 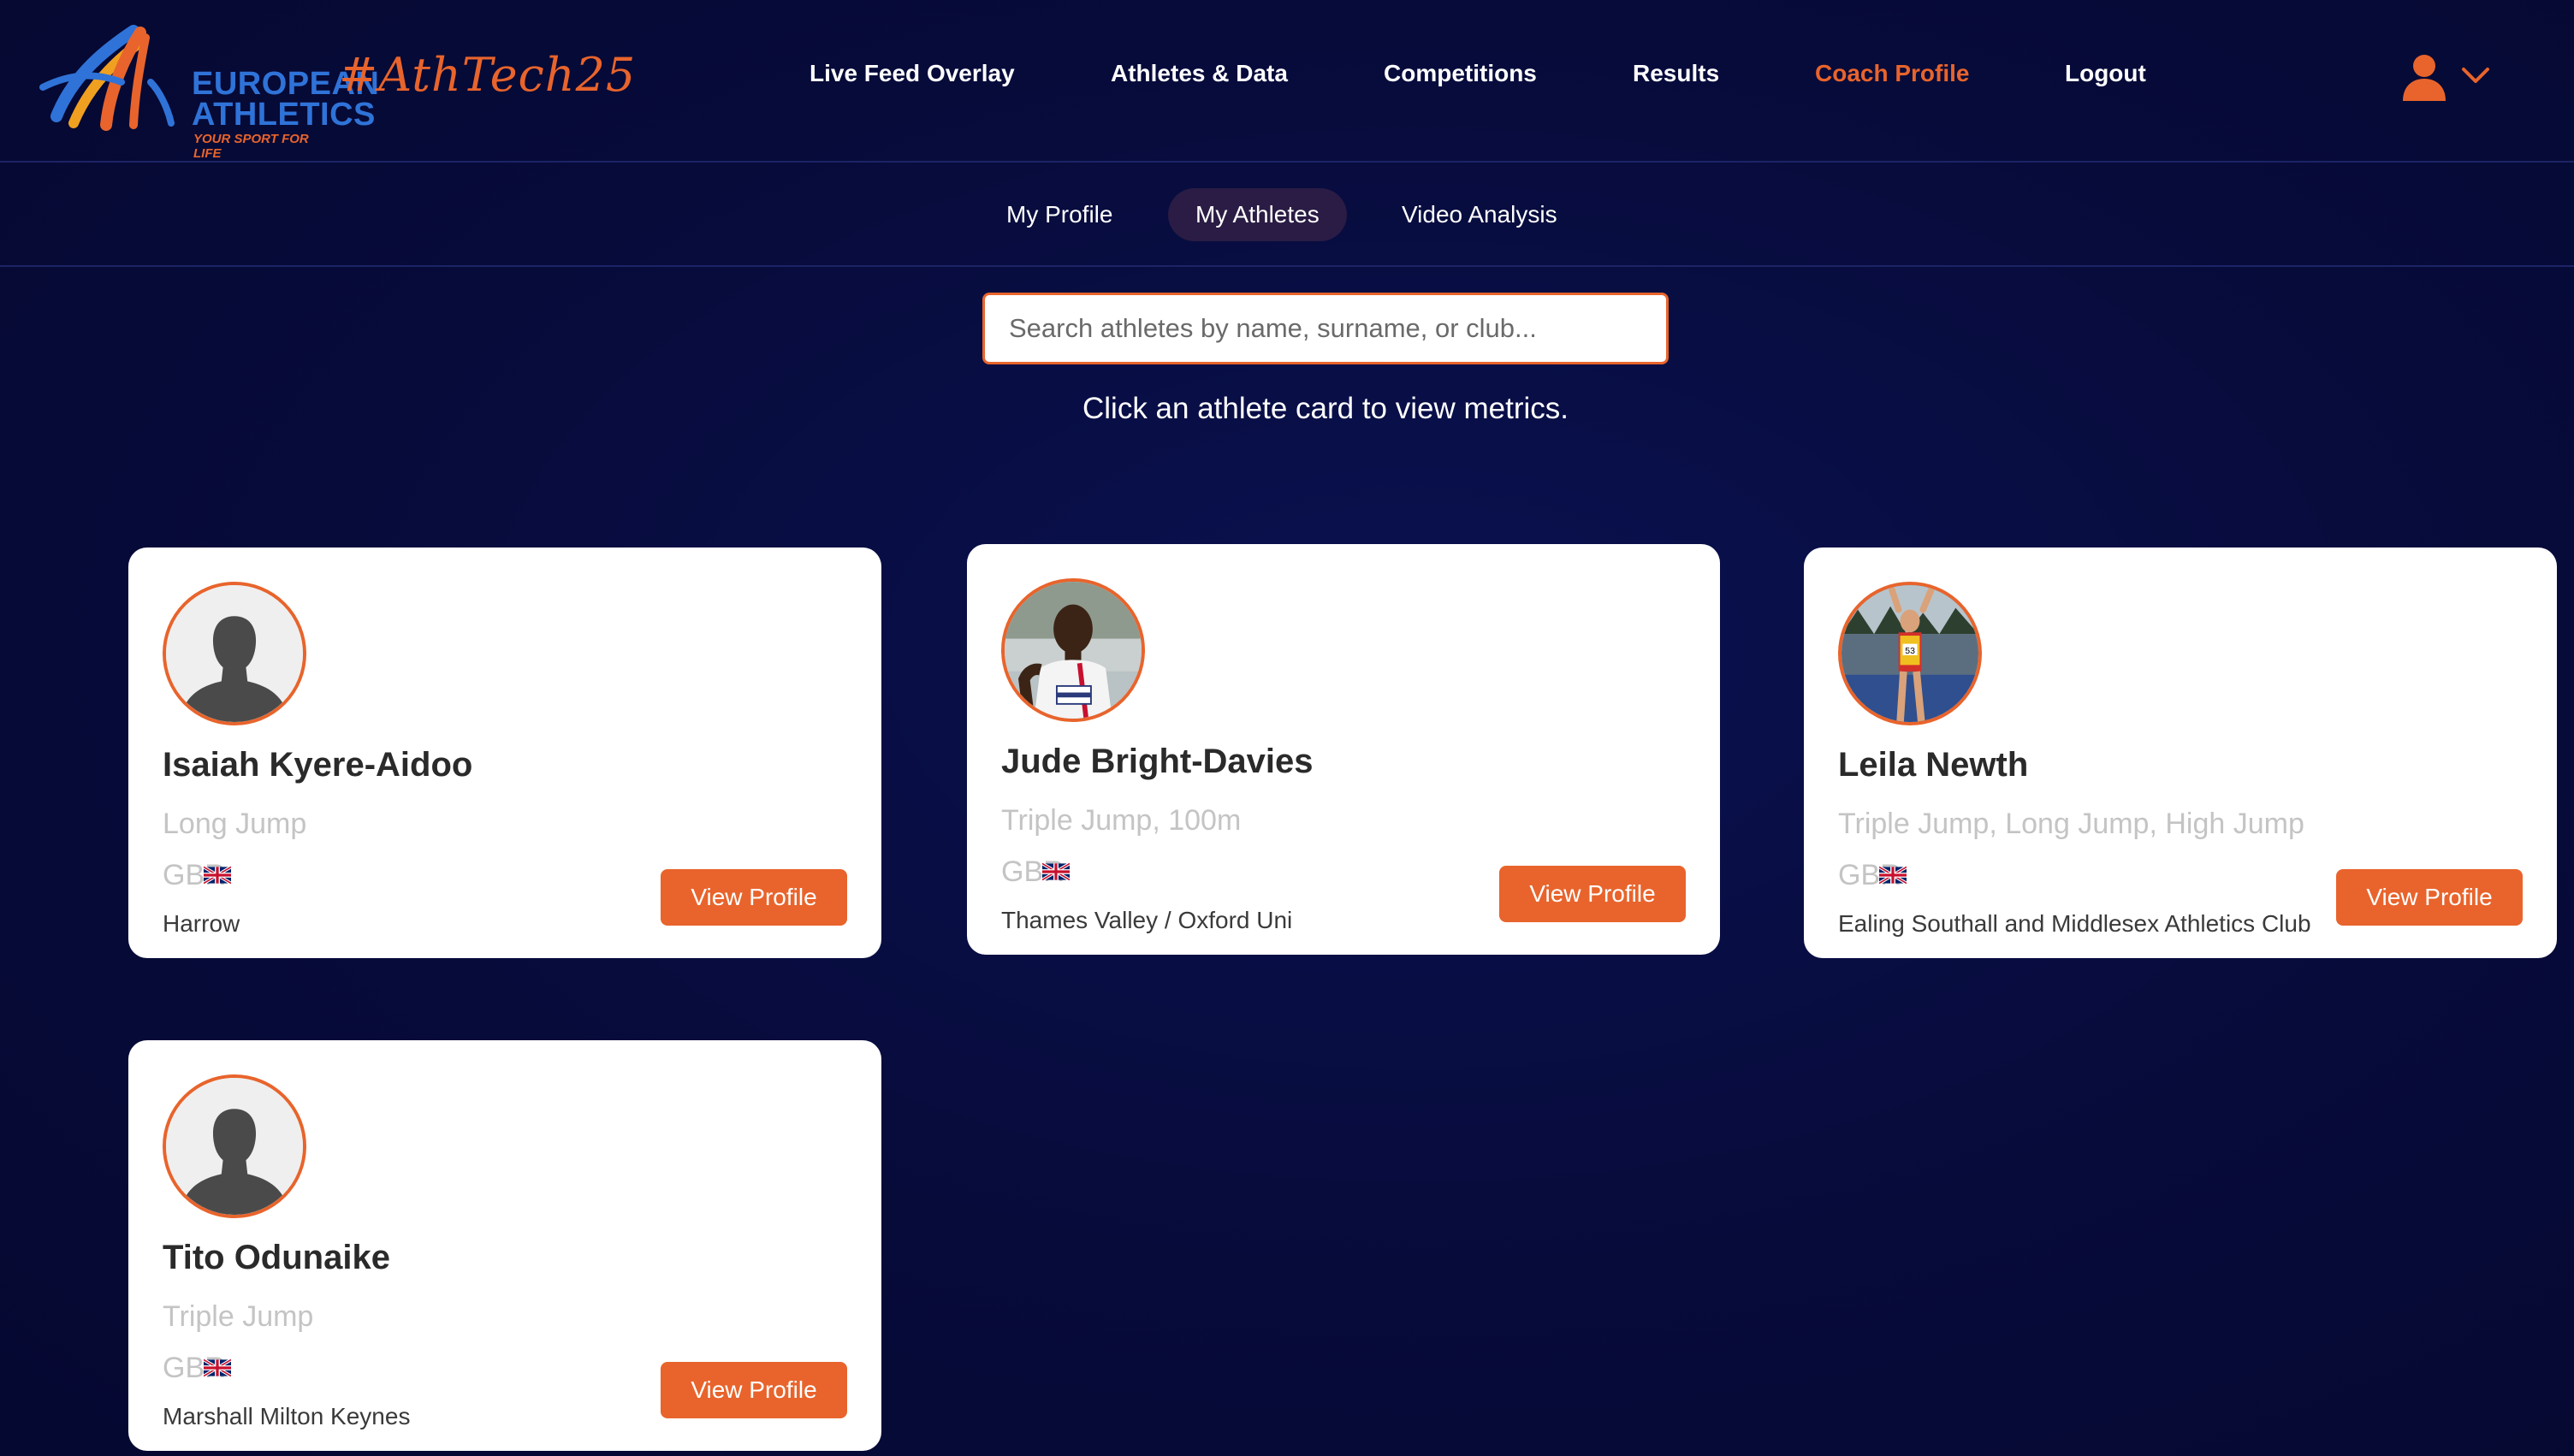 What do you see at coordinates (2071, 824) in the screenshot?
I see `athlete-events: Triple Jump, Long Jump, High Jump` at bounding box center [2071, 824].